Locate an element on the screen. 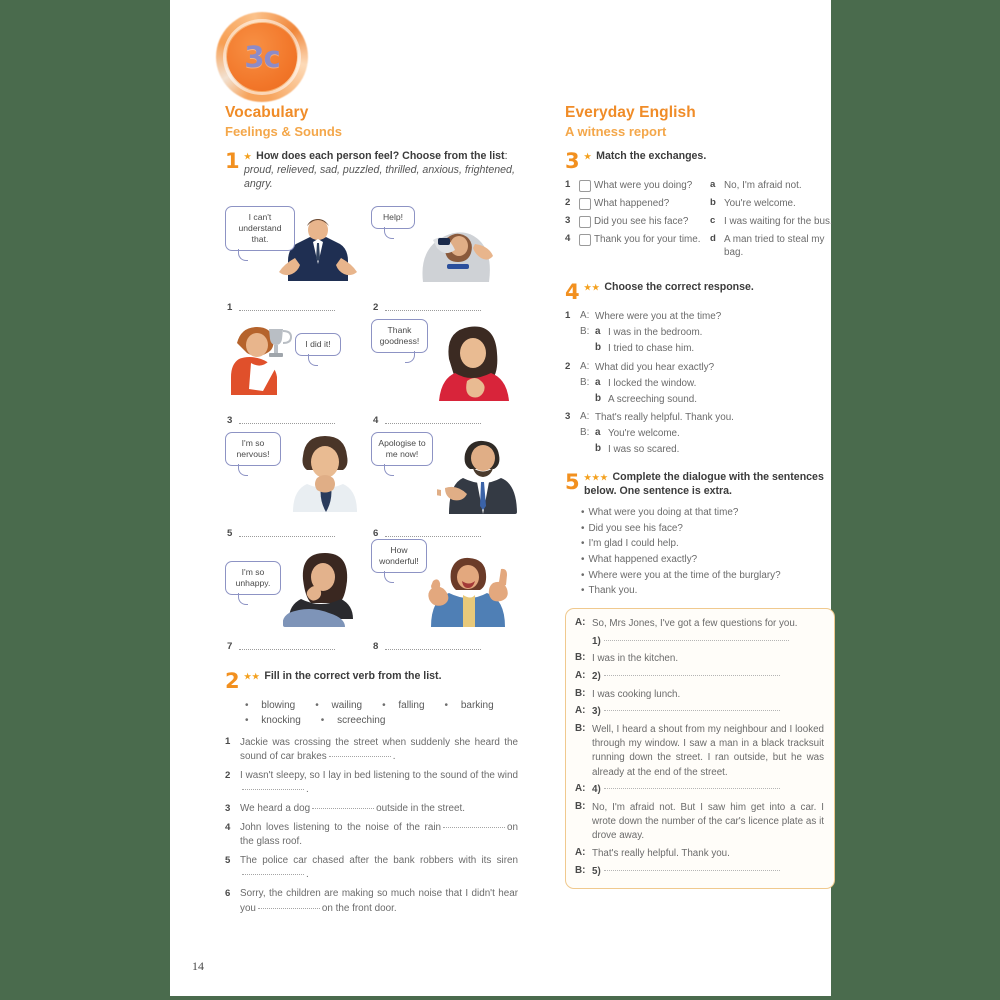 The image size is (1000, 1000). match-number: 4 is located at coordinates (568, 239).